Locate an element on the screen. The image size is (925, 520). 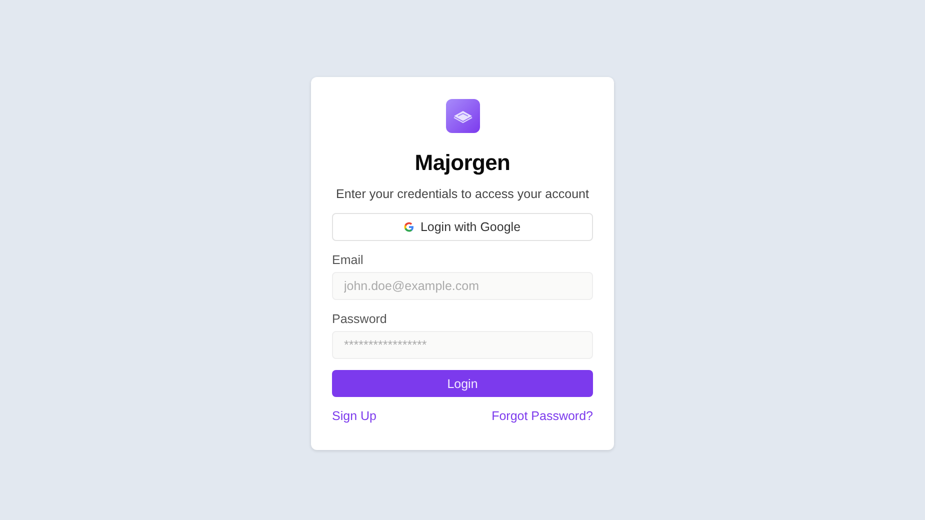
app-logo-icon is located at coordinates (463, 116).